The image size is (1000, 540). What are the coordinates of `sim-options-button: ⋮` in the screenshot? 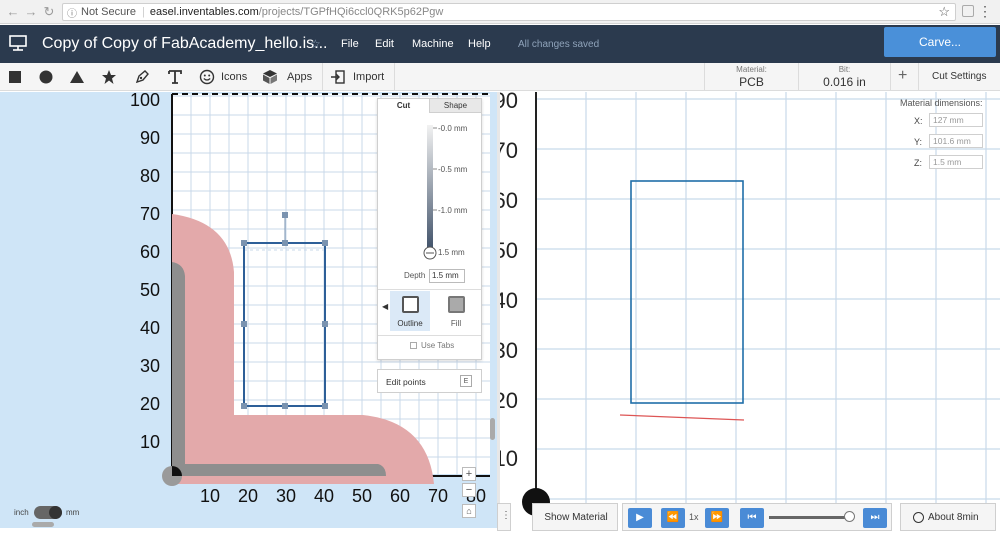 It's located at (504, 517).